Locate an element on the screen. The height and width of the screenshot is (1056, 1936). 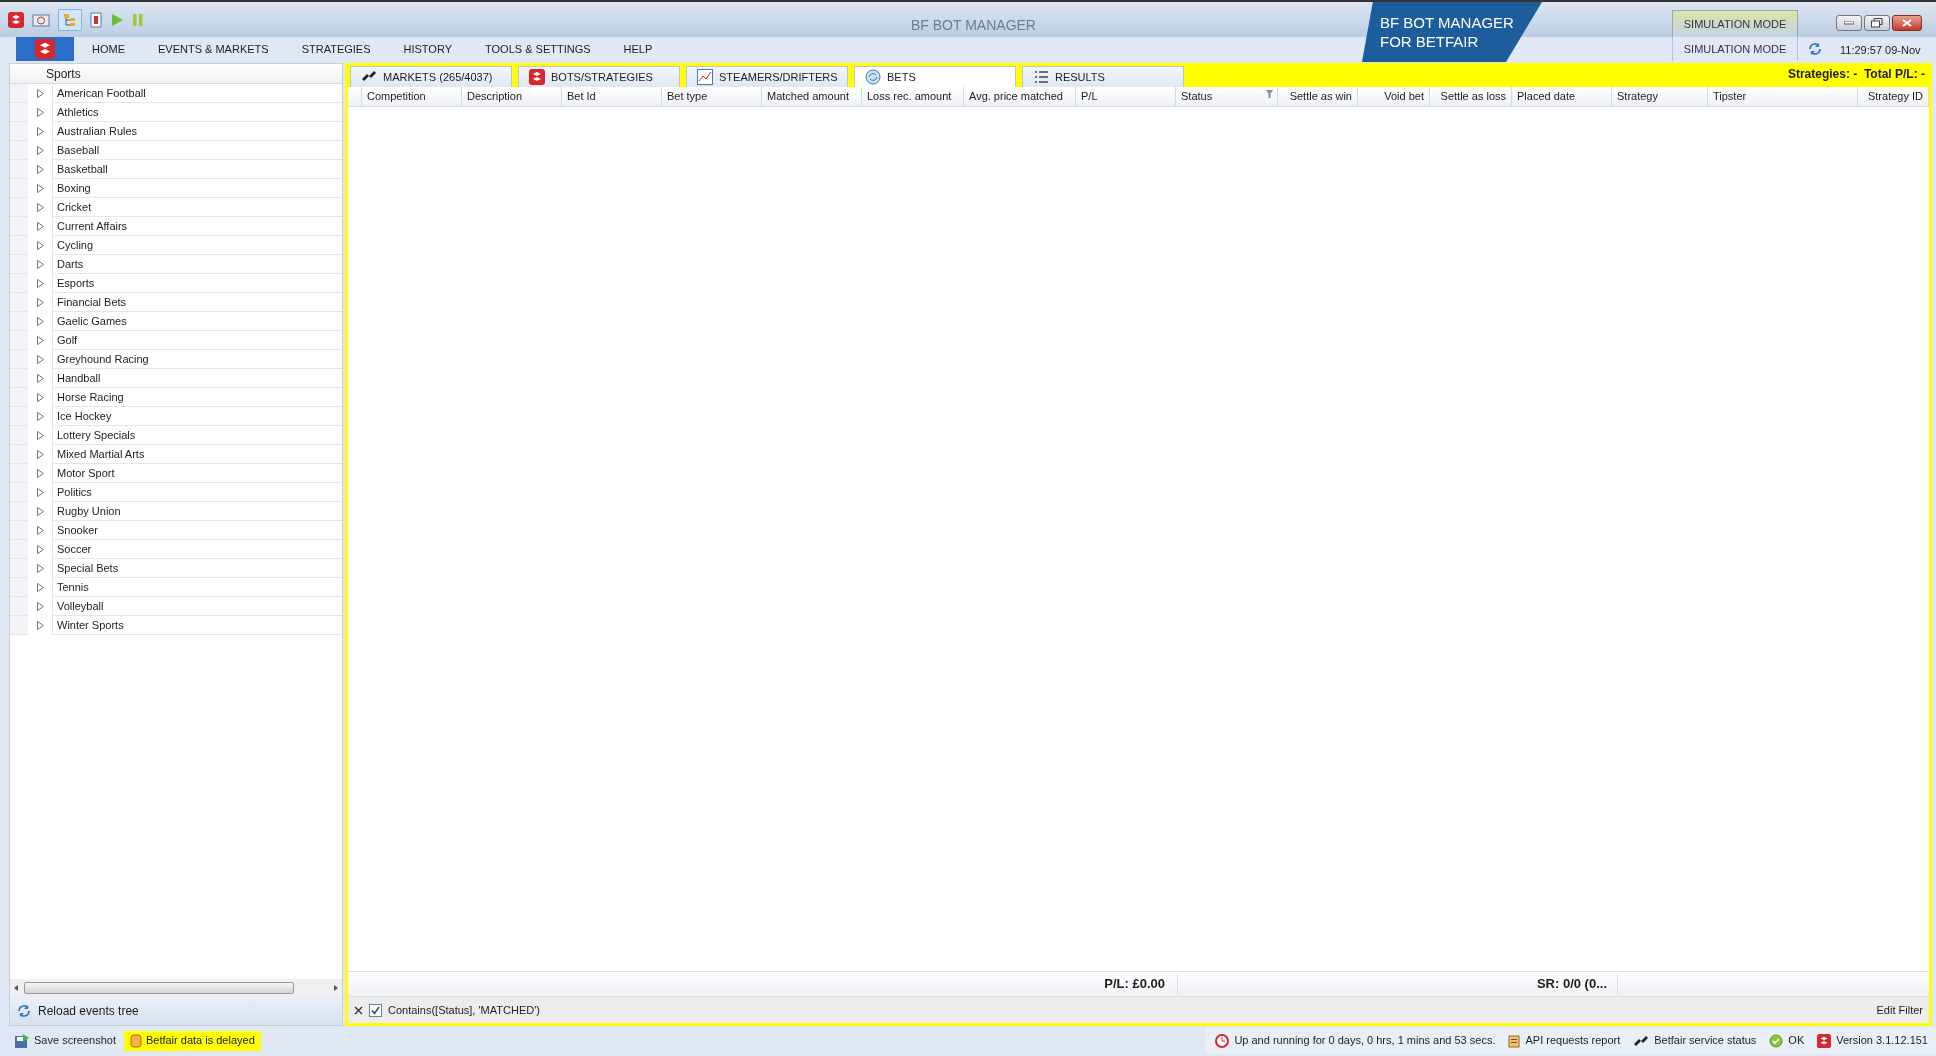
edit-filter-link: Edit Filter is located at coordinates (1899, 1010).